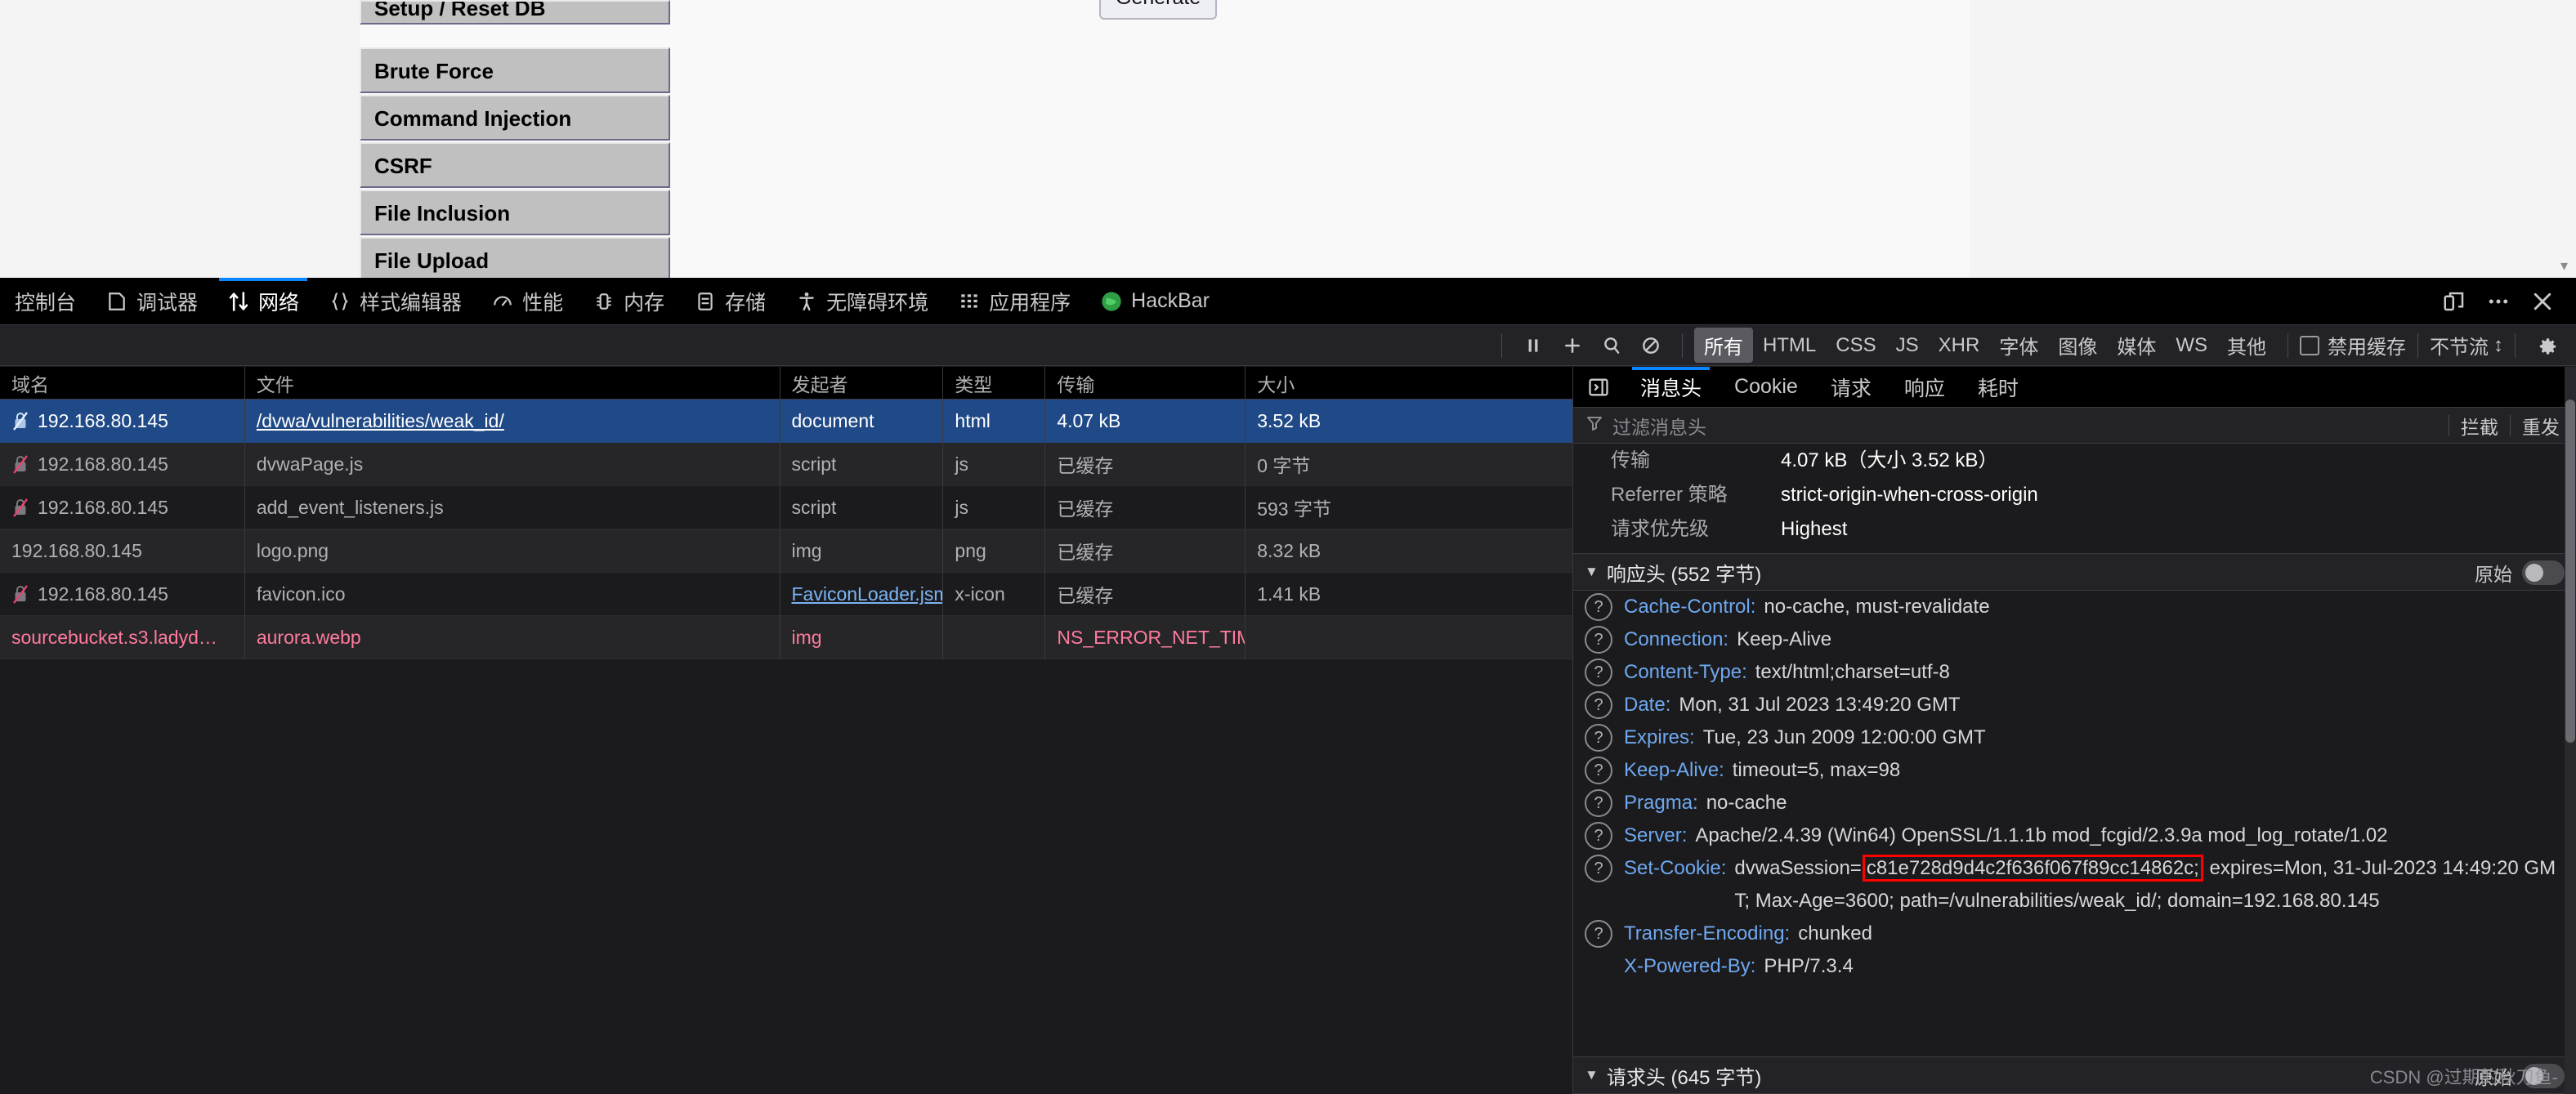  I want to click on detail-scrollbar, so click(2570, 731).